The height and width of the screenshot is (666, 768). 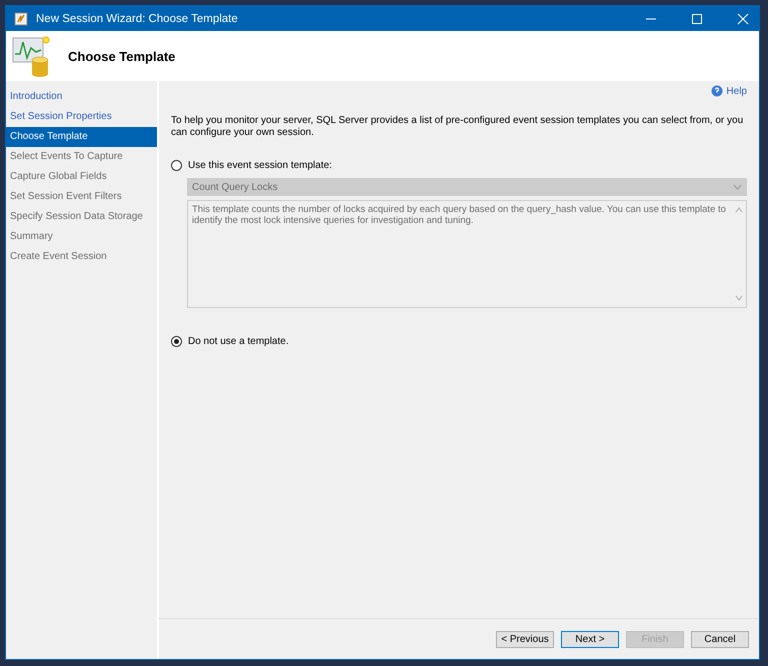 I want to click on help-icon, so click(x=717, y=91).